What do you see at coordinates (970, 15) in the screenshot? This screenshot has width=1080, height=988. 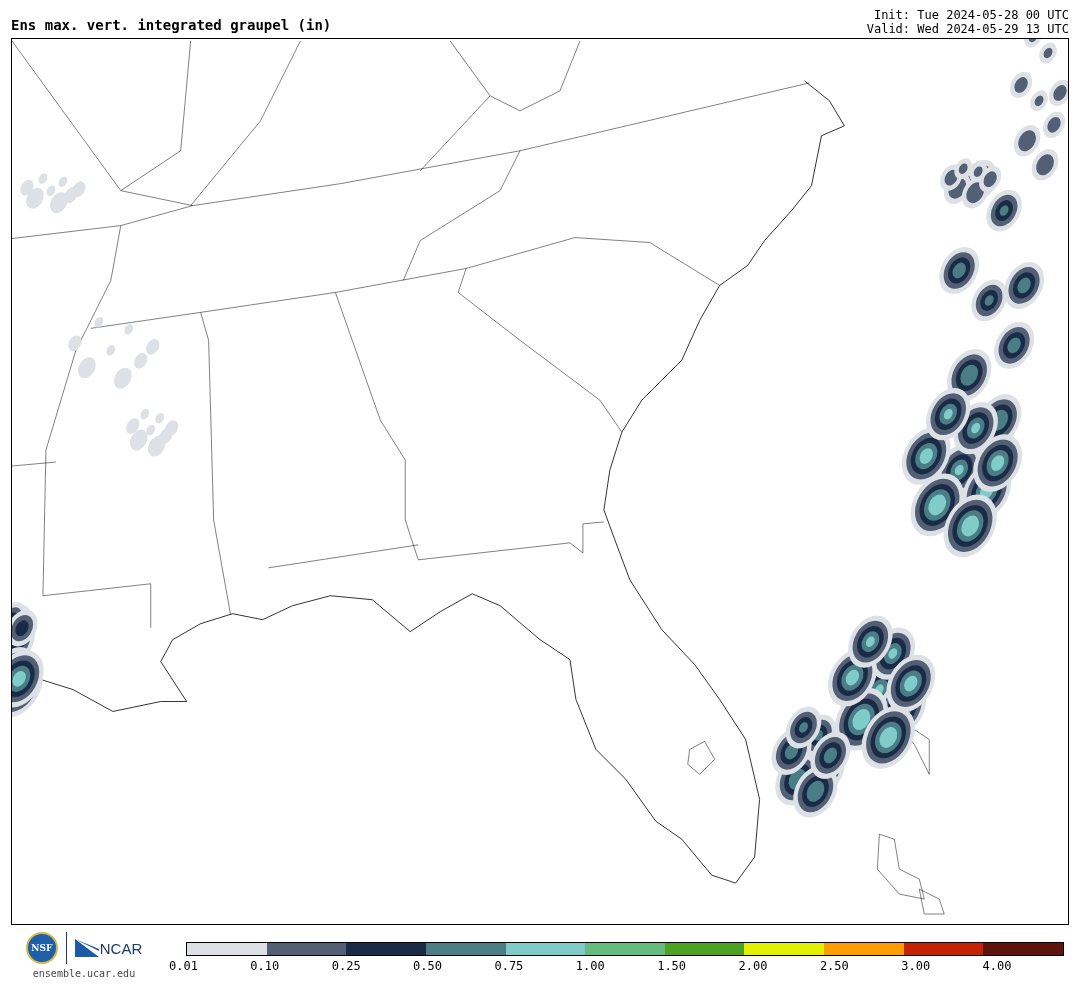 I see `init-time: Init: Tue 2024-05-28 00 UTC` at bounding box center [970, 15].